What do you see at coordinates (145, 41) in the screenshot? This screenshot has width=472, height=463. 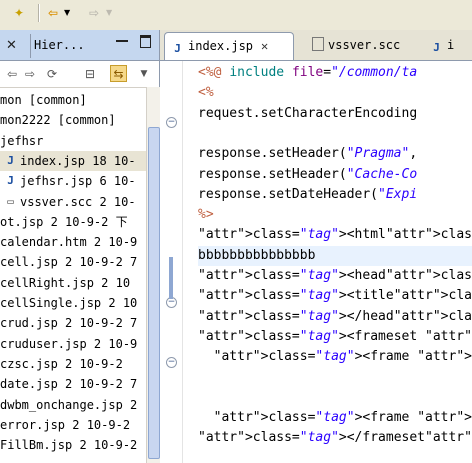 I see `maximize-icon` at bounding box center [145, 41].